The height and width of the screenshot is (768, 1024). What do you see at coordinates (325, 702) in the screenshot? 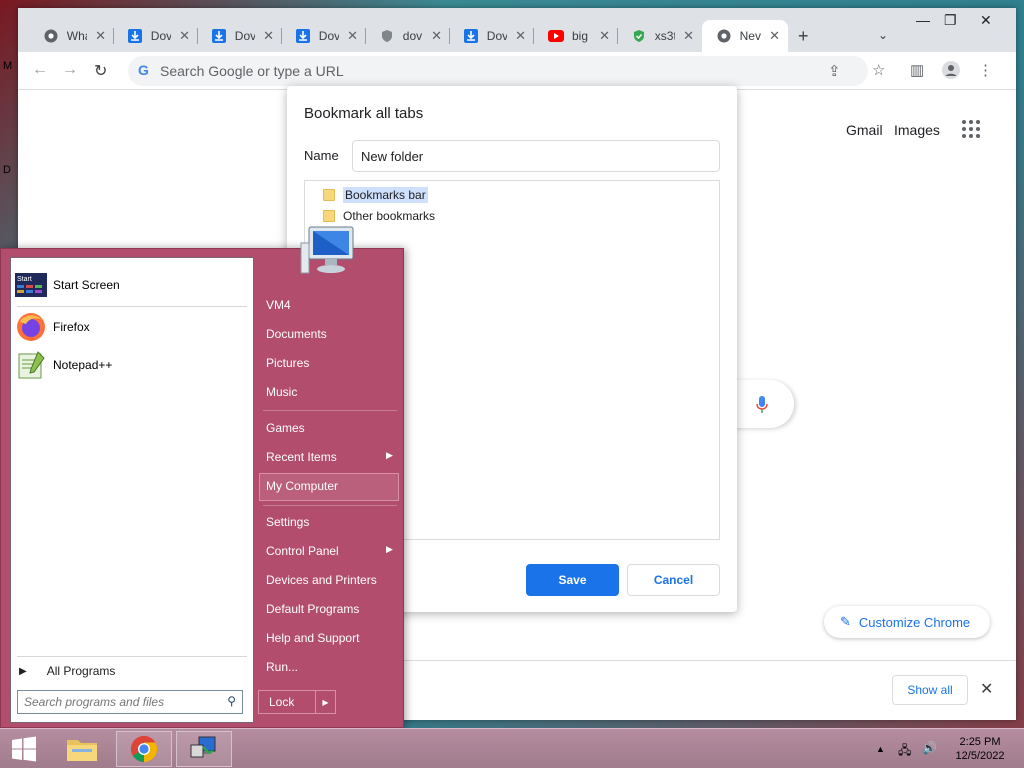
I see `lock-options-arrow-icon: ▶` at bounding box center [325, 702].